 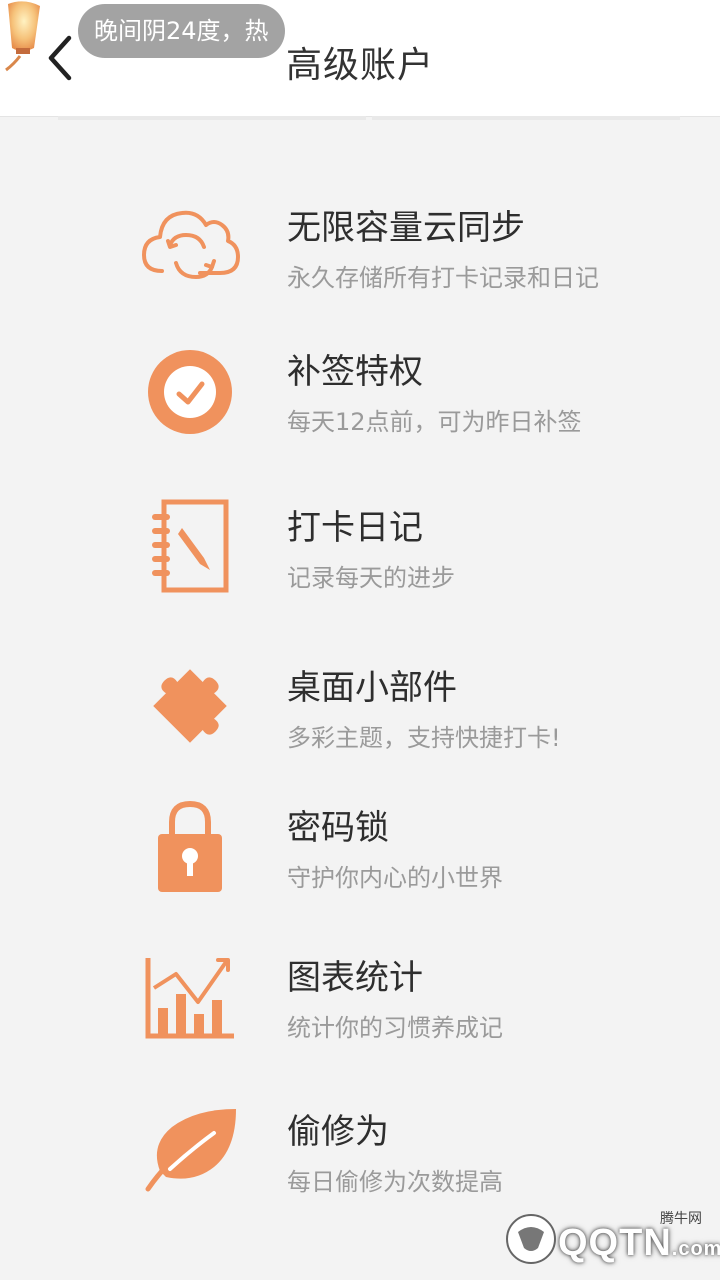 I want to click on feature-item-statistics: 图表统计 统计你的习惯养成记, so click(x=360, y=1001).